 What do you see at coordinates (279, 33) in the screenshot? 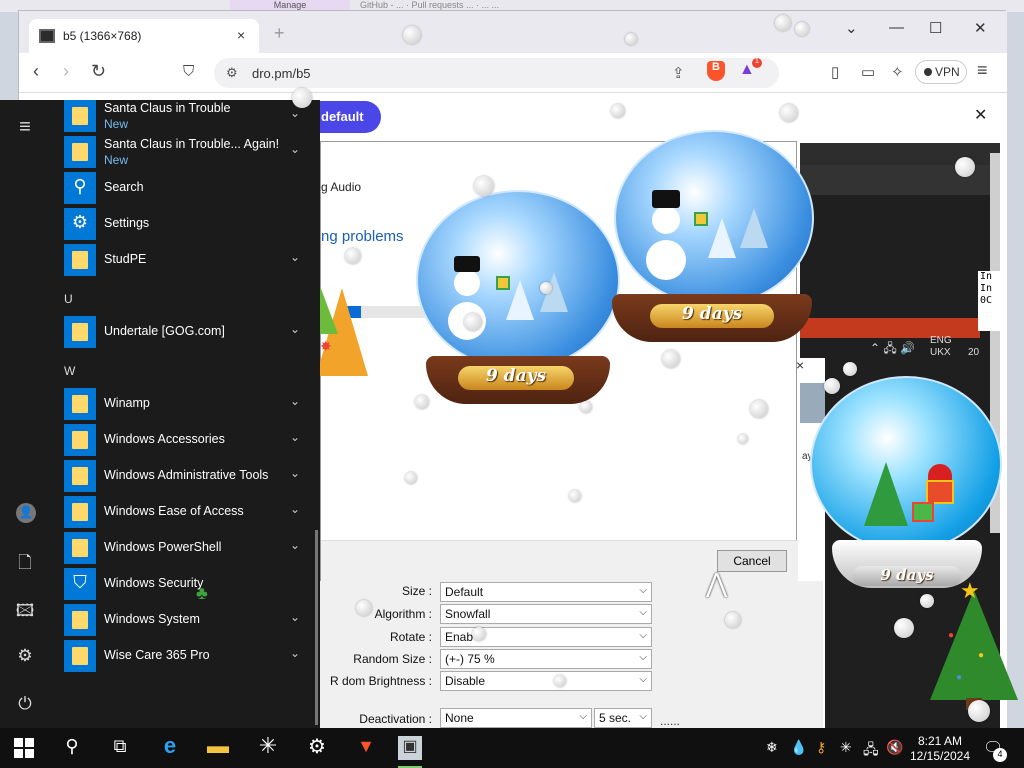
I see `new-tab-button: +` at bounding box center [279, 33].